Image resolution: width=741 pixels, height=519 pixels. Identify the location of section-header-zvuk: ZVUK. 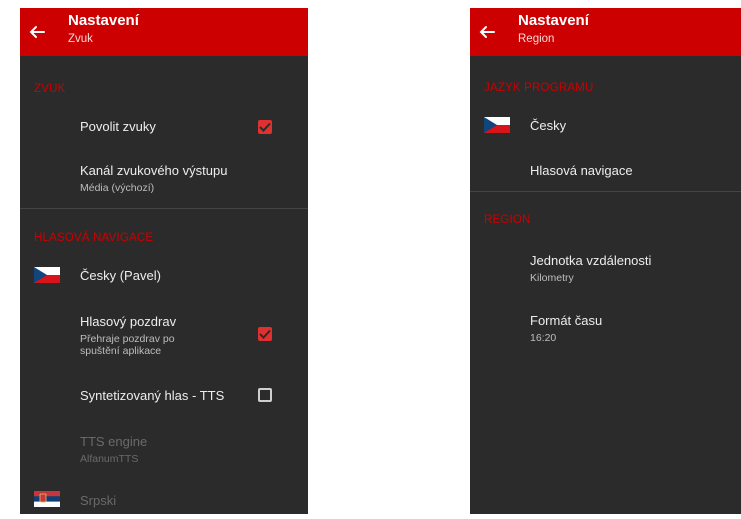
(50, 89).